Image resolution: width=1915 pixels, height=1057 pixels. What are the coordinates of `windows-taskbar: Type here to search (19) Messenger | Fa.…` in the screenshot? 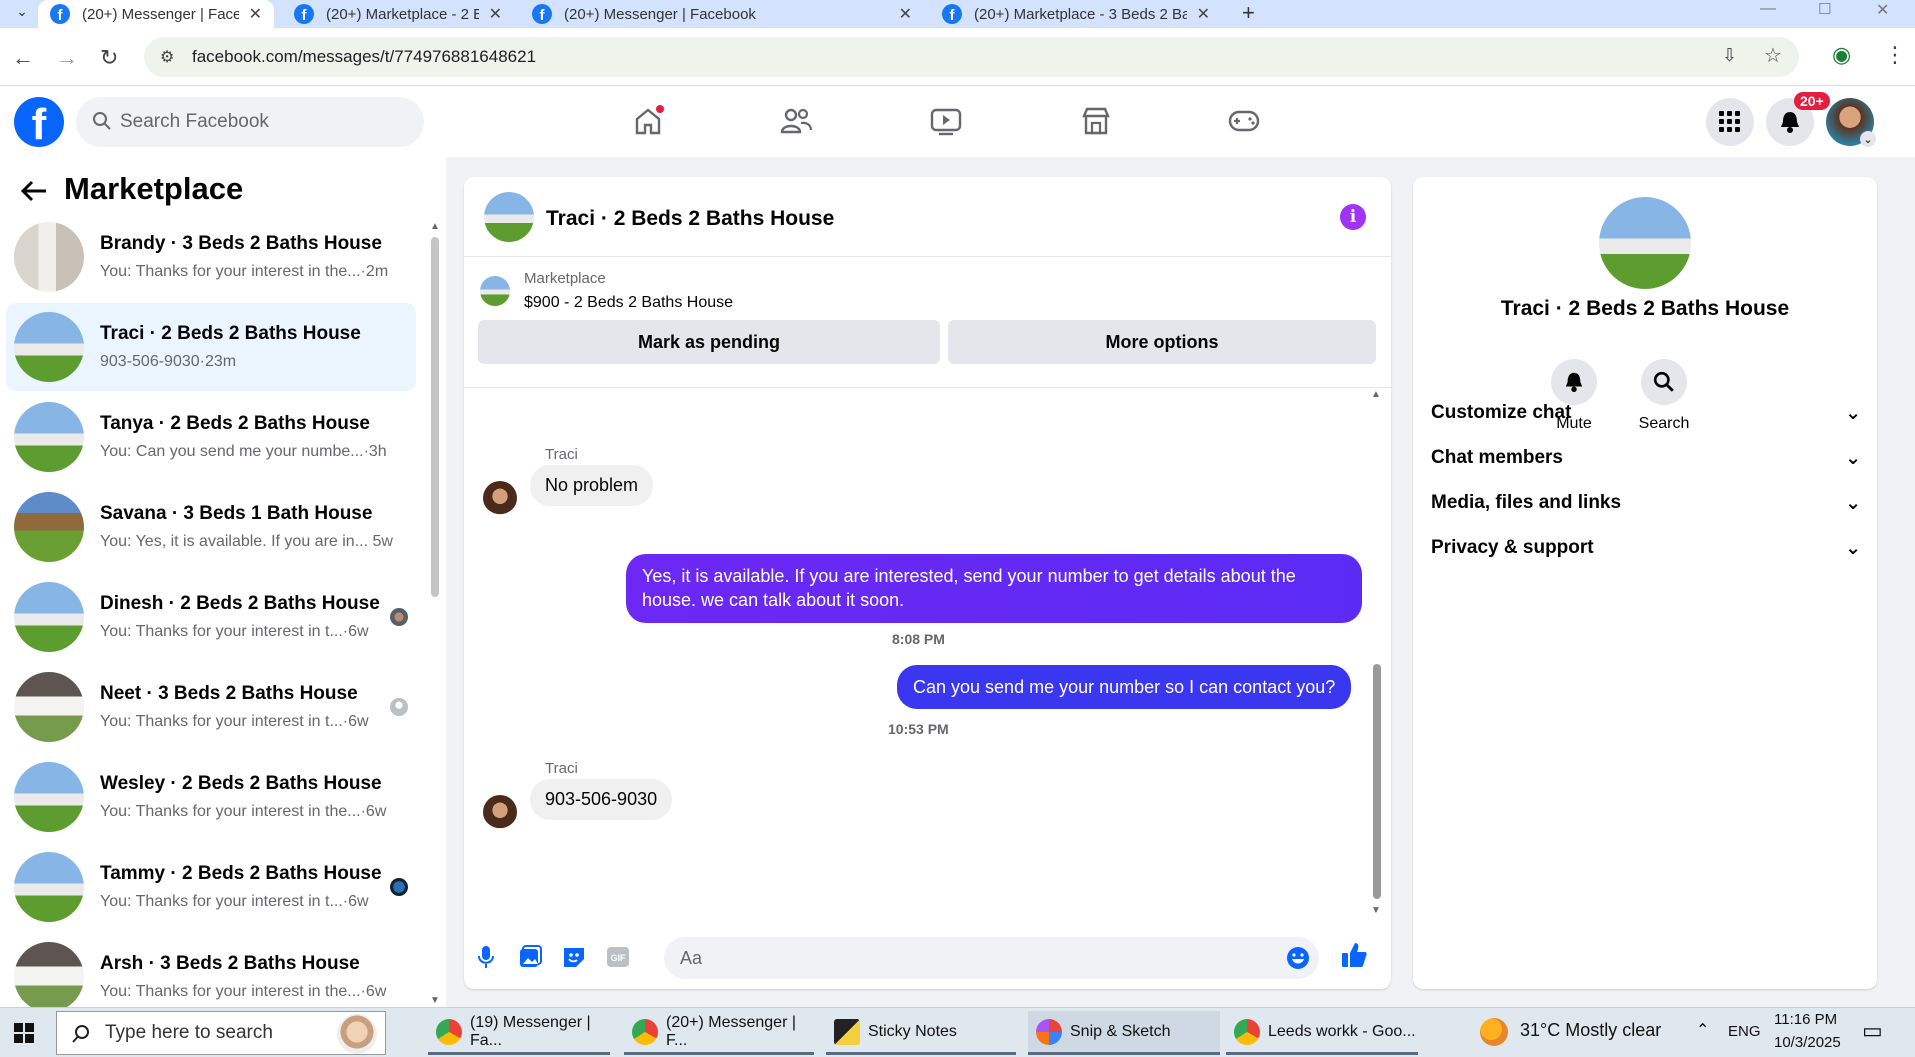 It's located at (957, 1032).